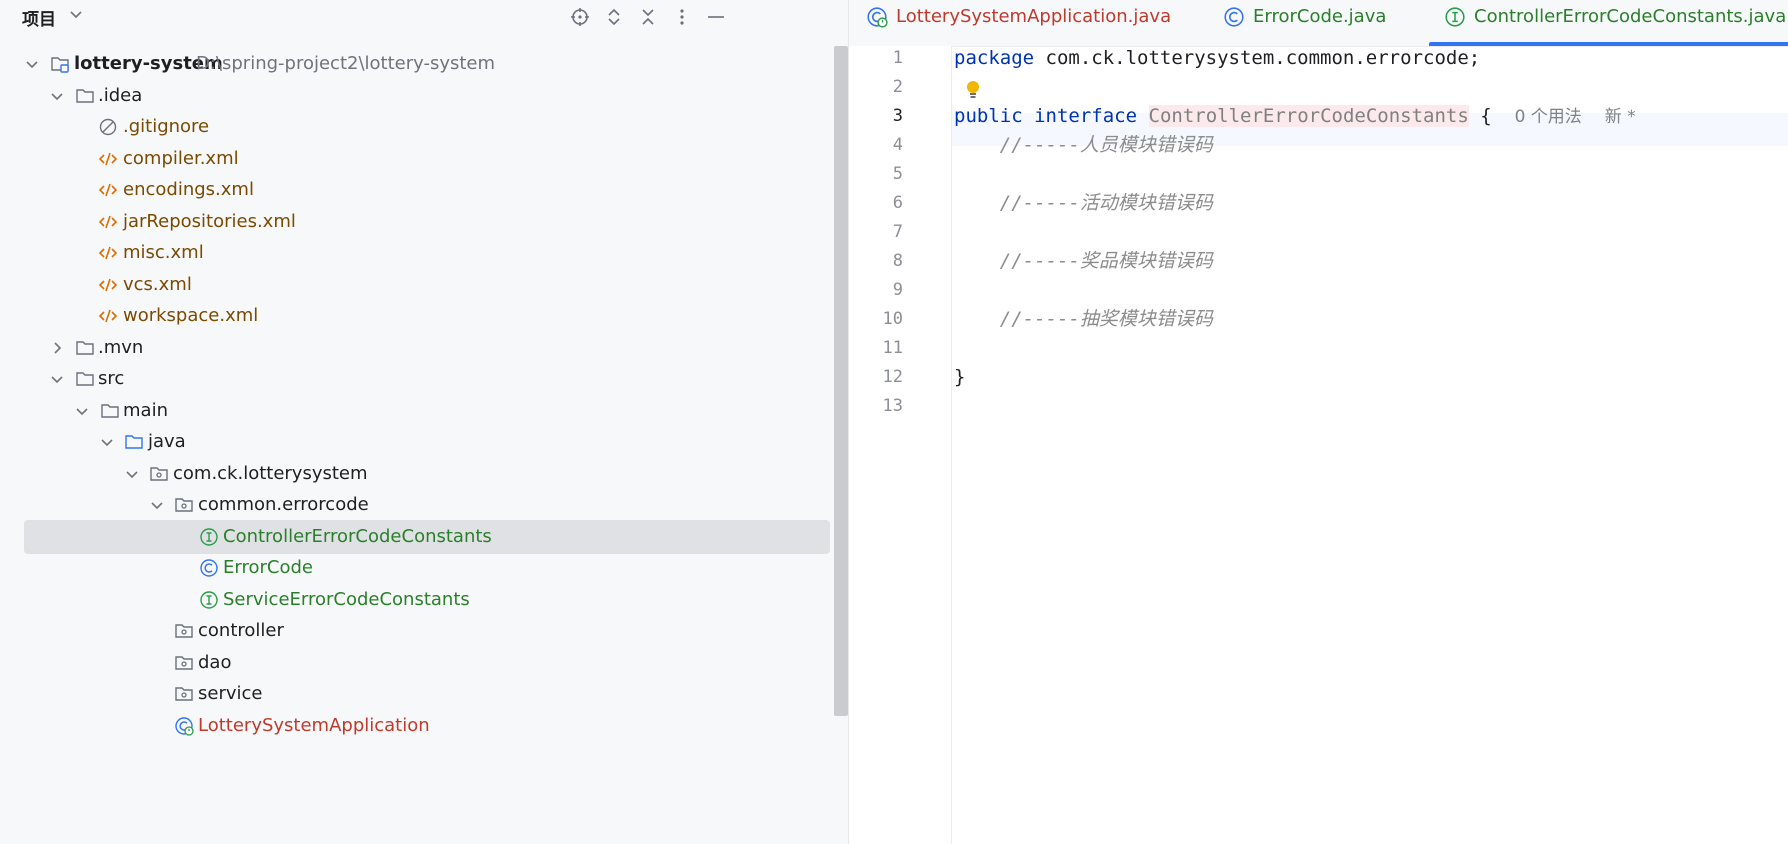 The image size is (1788, 844). I want to click on interface-icon, so click(1455, 17).